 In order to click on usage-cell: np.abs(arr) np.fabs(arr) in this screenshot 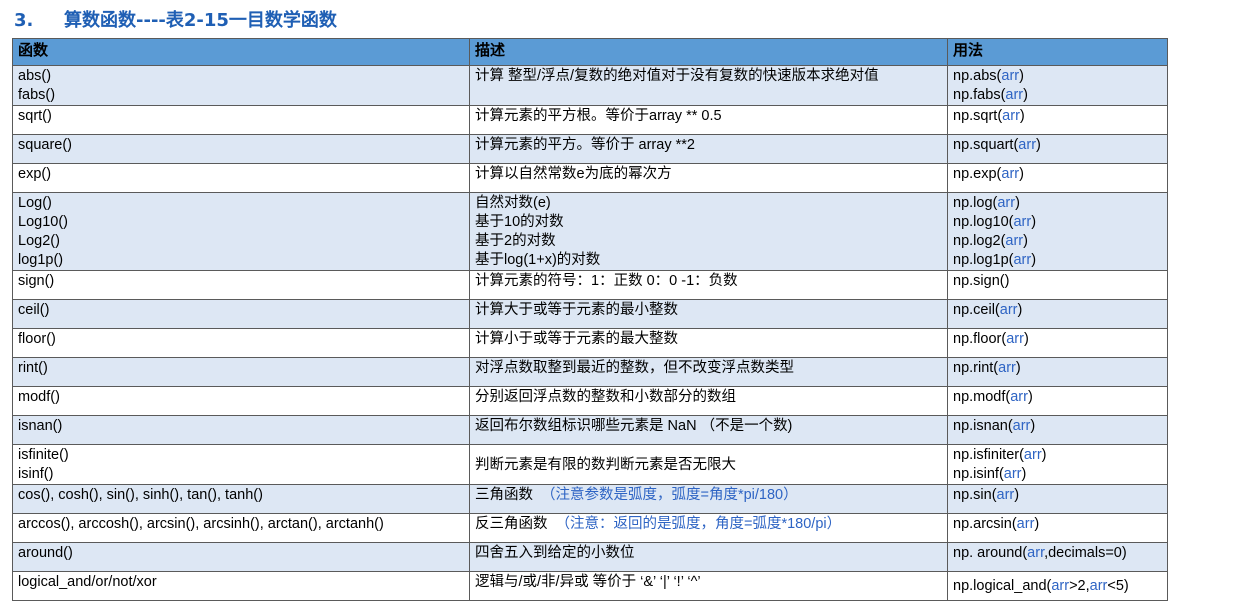, I will do `click(1057, 85)`.